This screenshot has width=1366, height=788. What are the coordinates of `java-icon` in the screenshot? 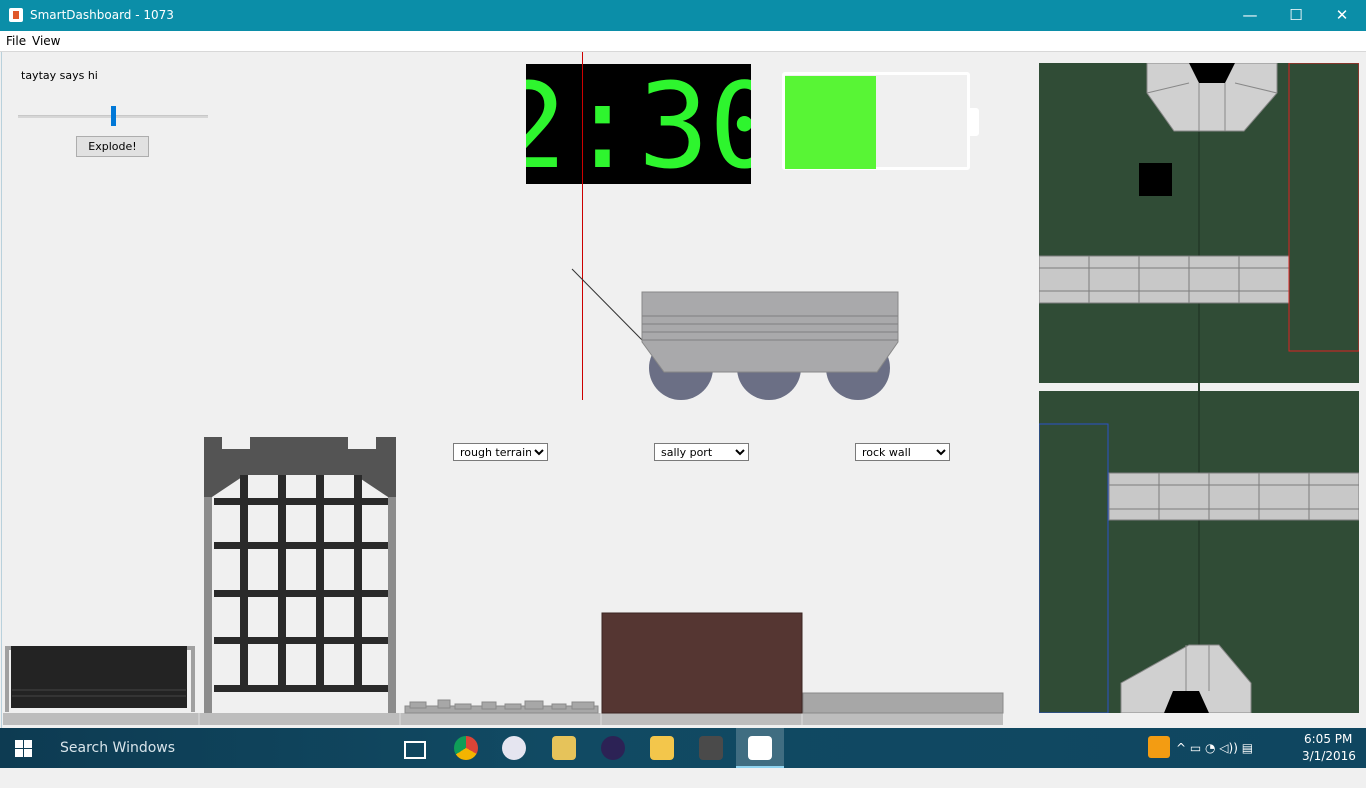 It's located at (760, 748).